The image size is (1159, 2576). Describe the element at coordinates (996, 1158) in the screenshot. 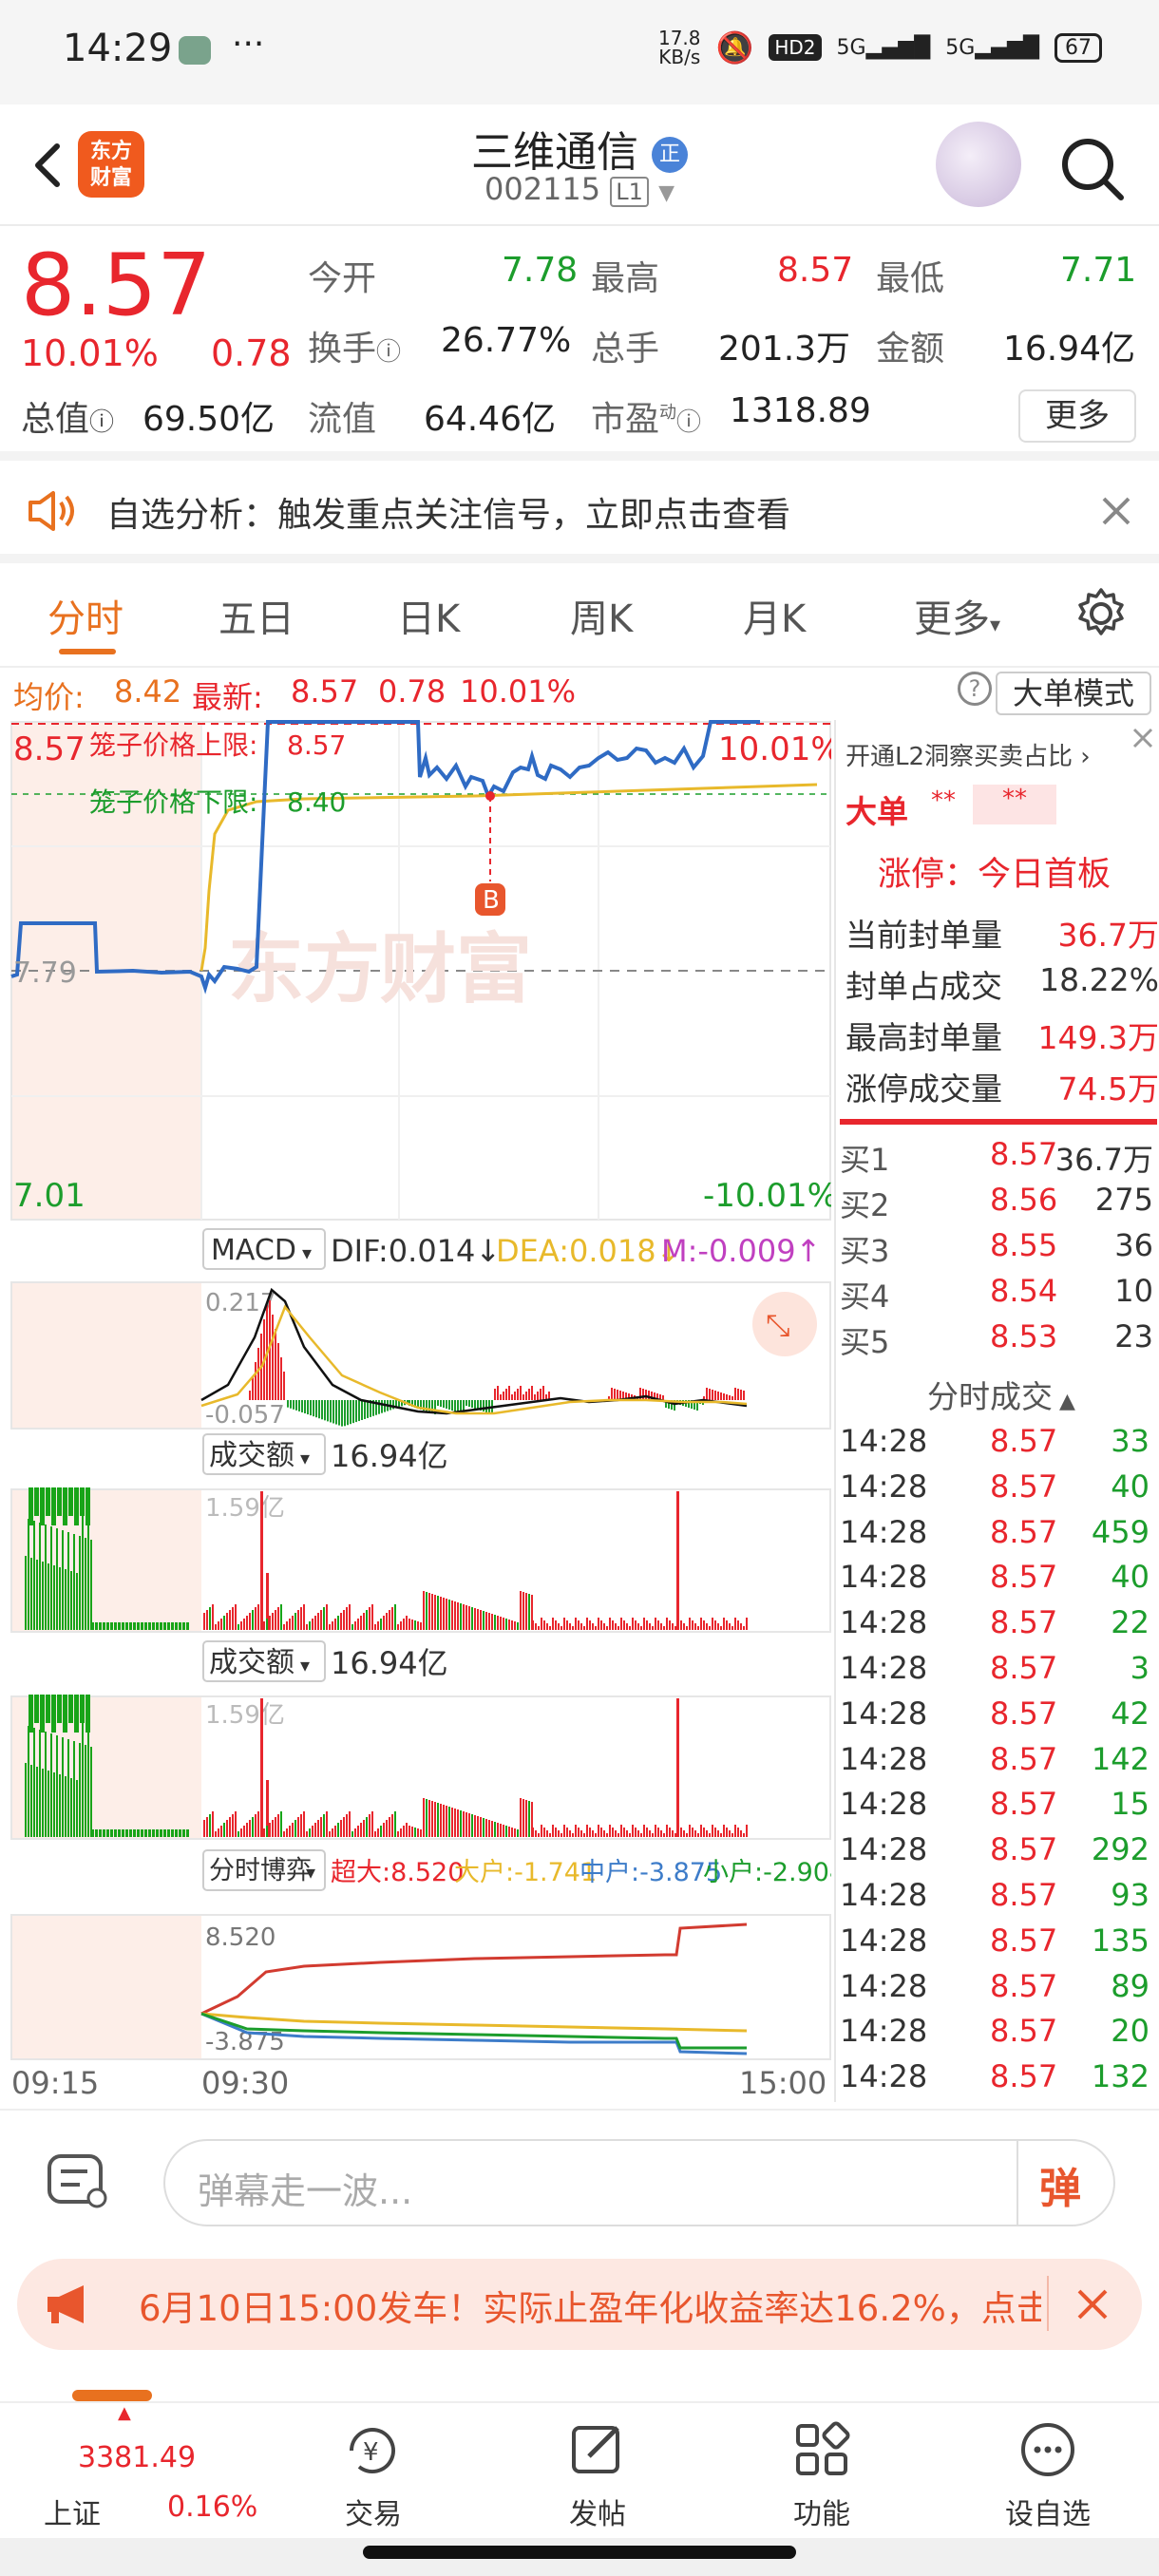

I see `bid-row: 买1 8.57 36.7万` at that location.